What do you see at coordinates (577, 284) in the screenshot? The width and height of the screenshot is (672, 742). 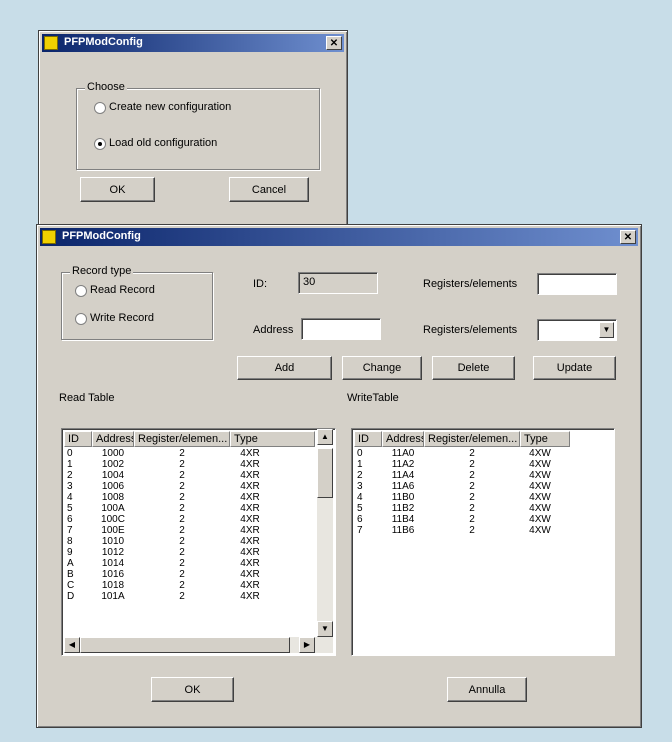 I see `registers-input` at bounding box center [577, 284].